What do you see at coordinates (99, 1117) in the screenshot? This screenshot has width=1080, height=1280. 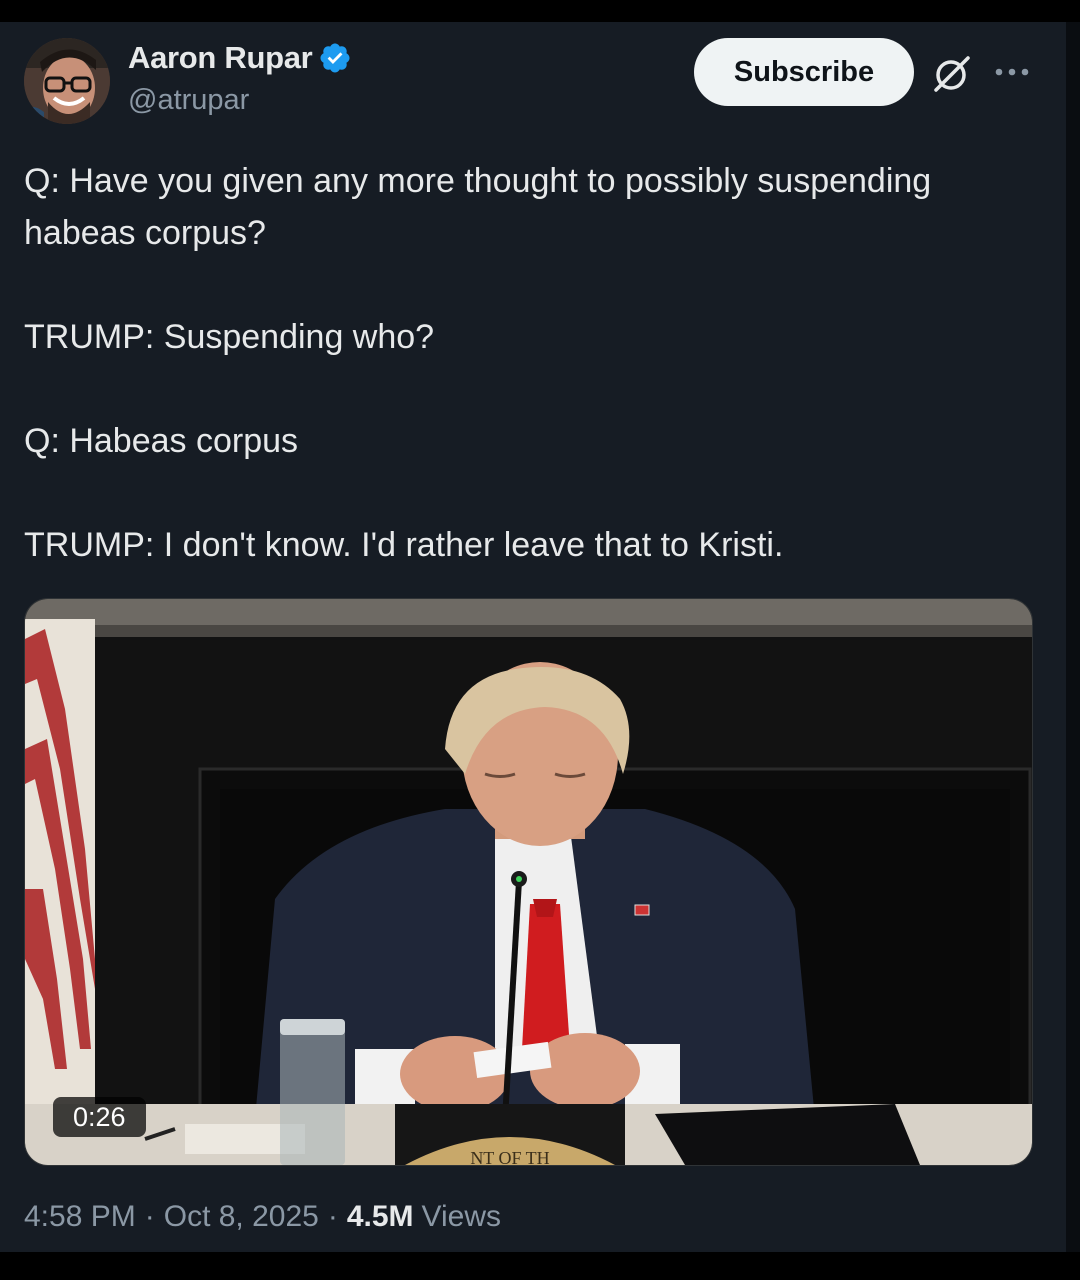 I see `video-duration: 0:26` at bounding box center [99, 1117].